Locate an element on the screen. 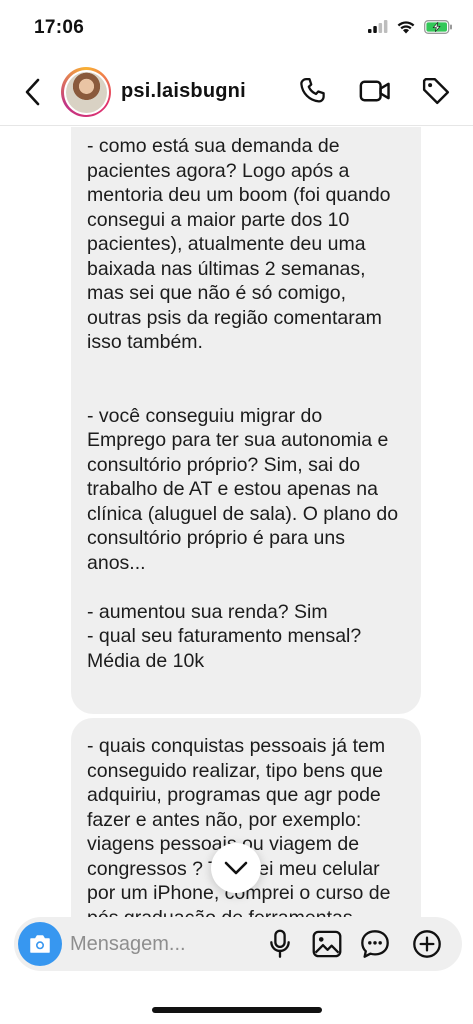 This screenshot has width=473, height=1024. chevron-down-icon is located at coordinates (236, 868).